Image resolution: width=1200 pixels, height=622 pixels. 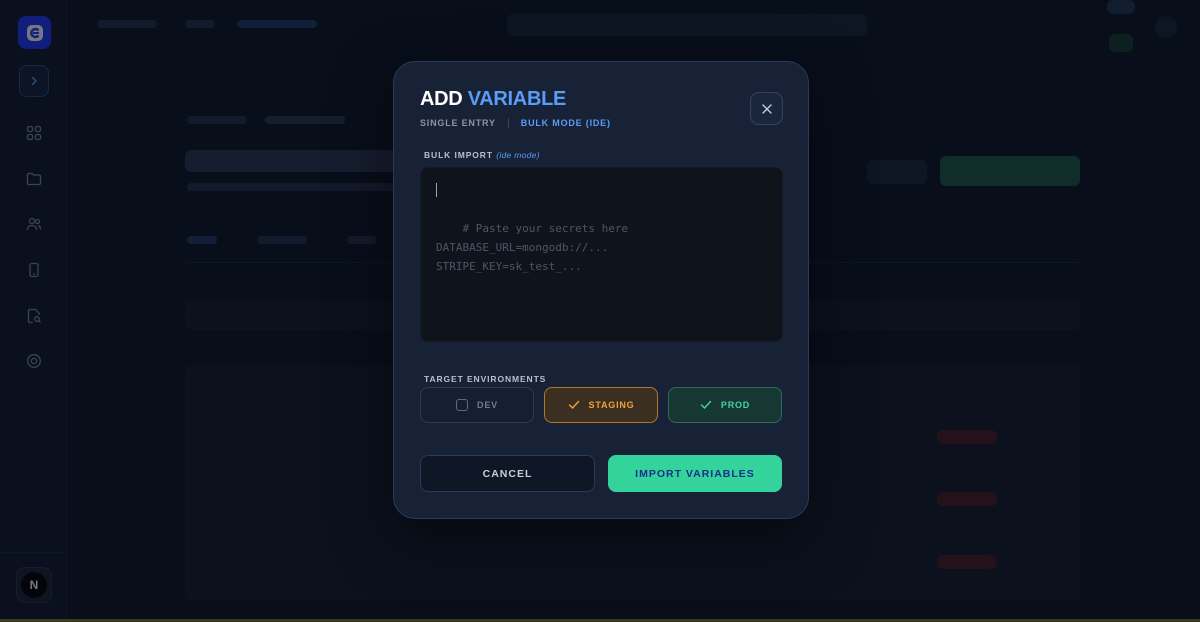 I want to click on env-option-dev: DEV, so click(x=477, y=405).